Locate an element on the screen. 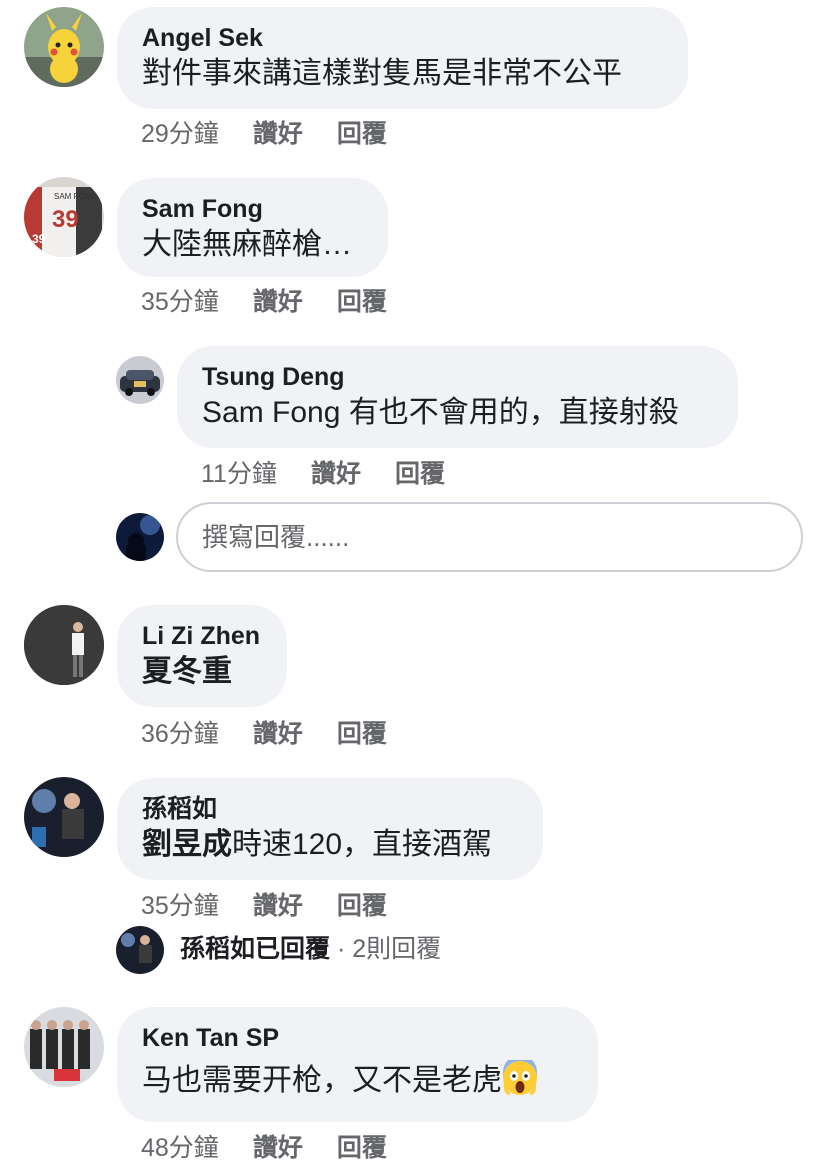 This screenshot has width=828, height=1164. avatar-jersey-icon: SAM FONG 39 39 is located at coordinates (64, 217).